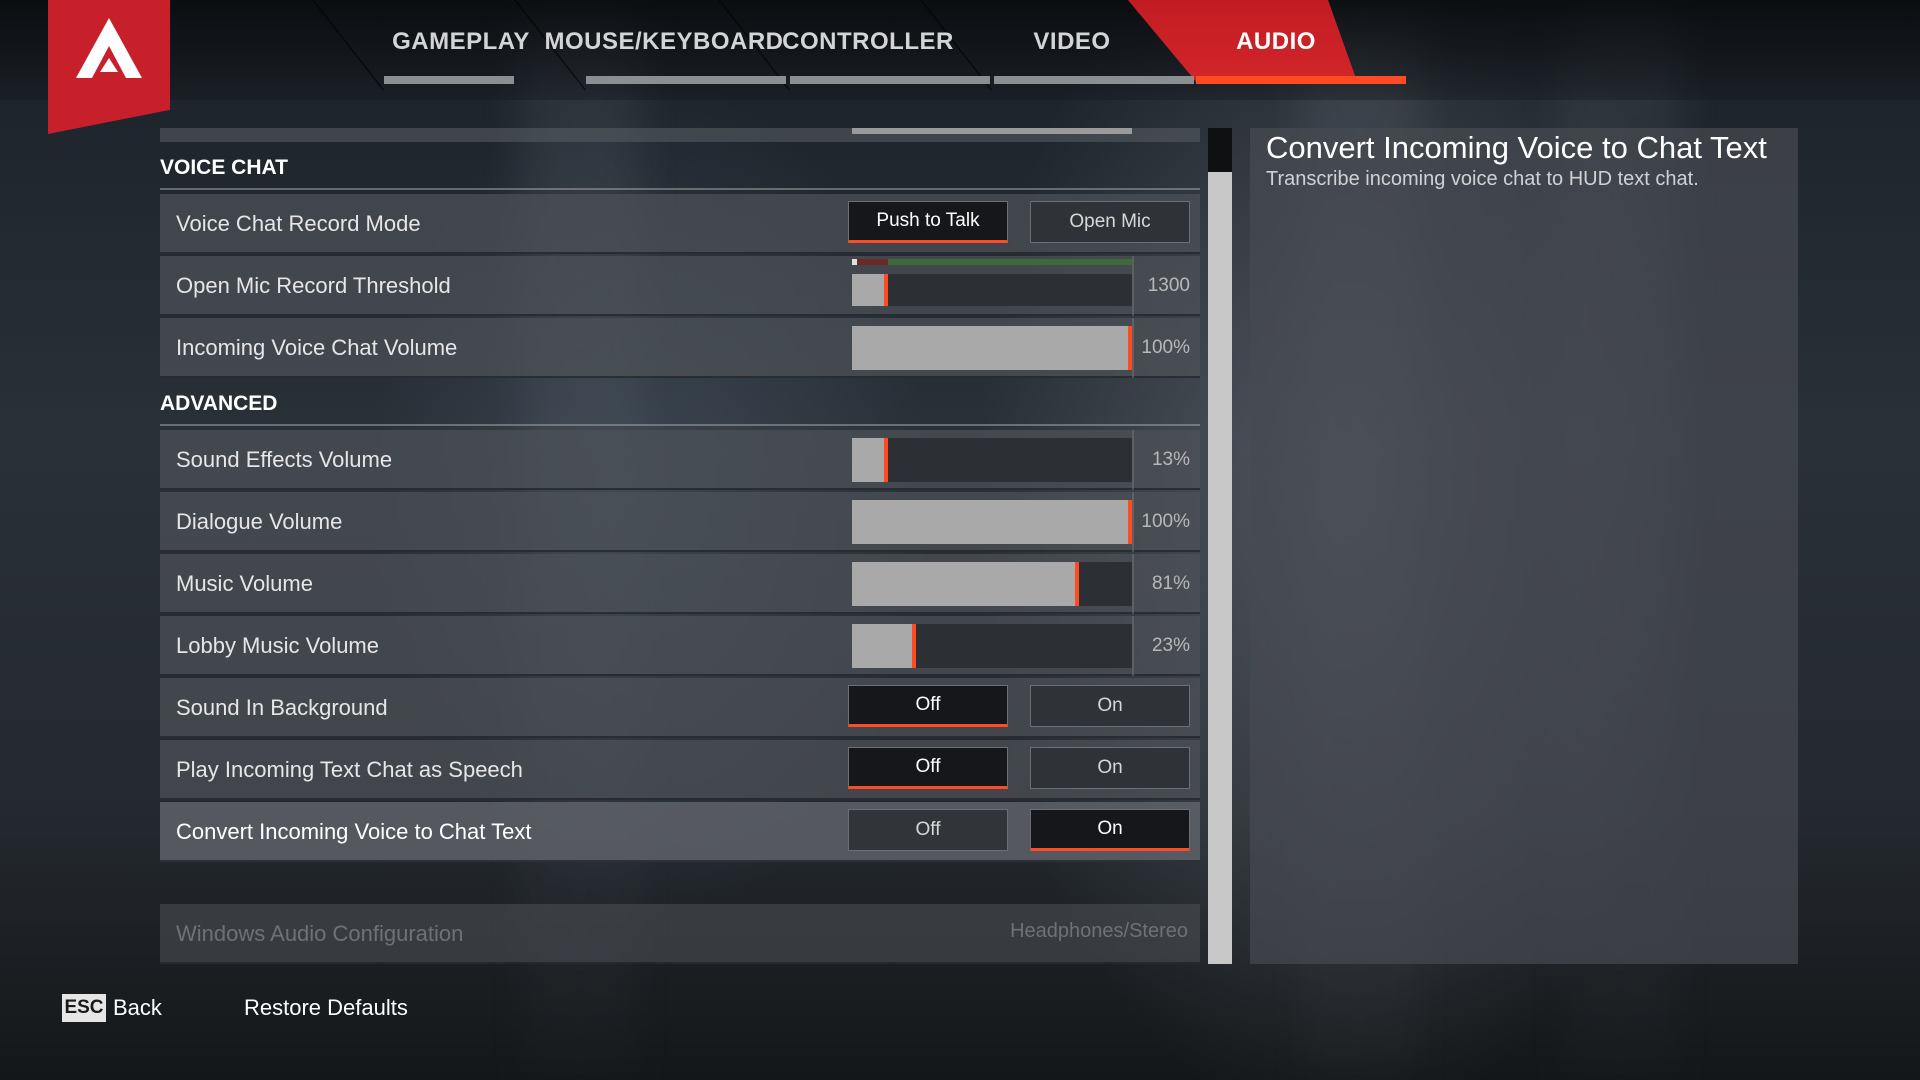  I want to click on setting-label: Voice Chat Record Mode, so click(298, 223).